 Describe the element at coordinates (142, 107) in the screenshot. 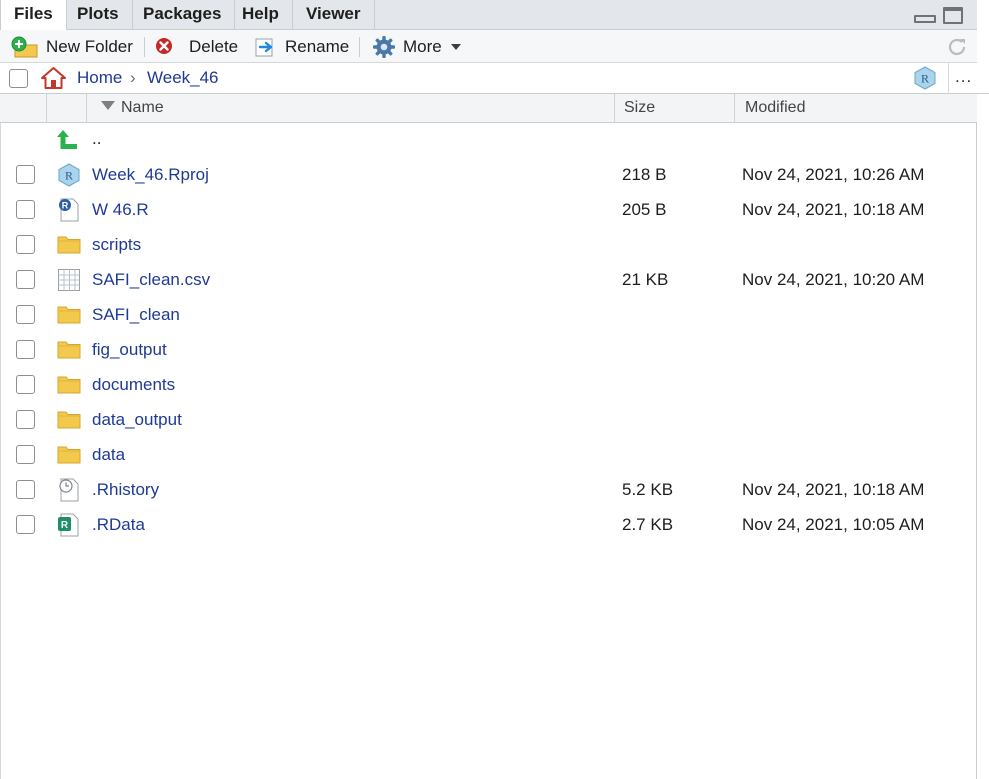

I see `name-column-label: Name` at that location.